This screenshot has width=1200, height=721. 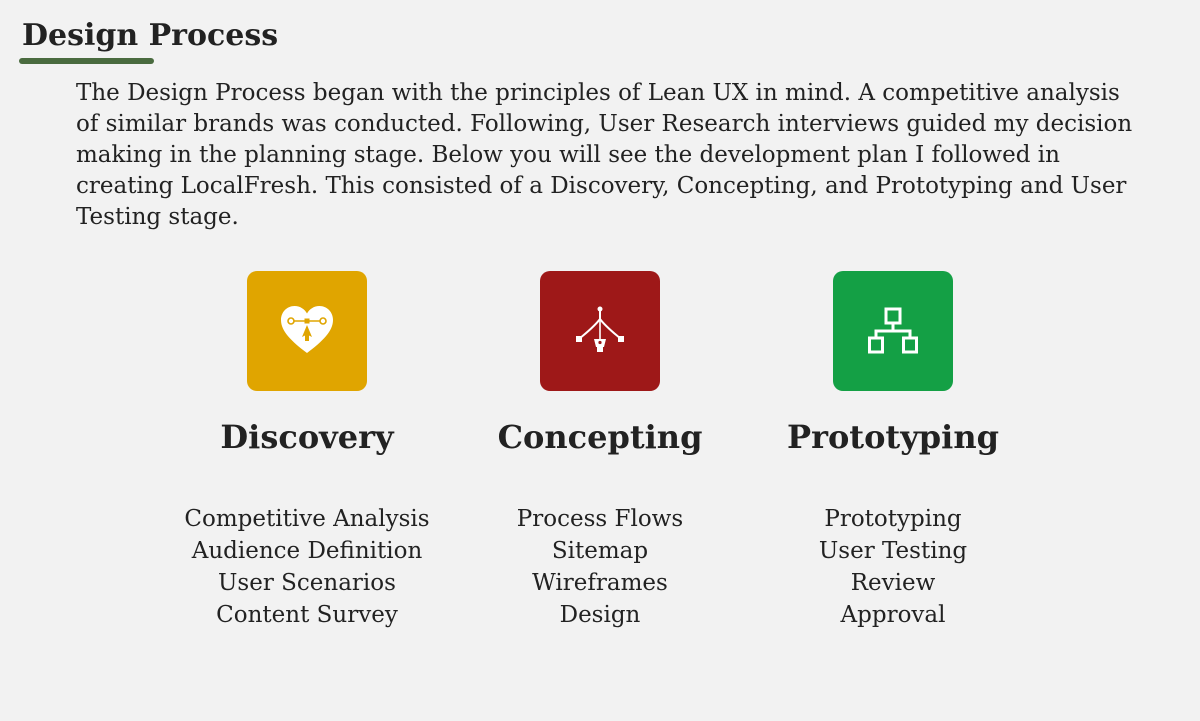 I want to click on vector-pen-icon, so click(x=600, y=331).